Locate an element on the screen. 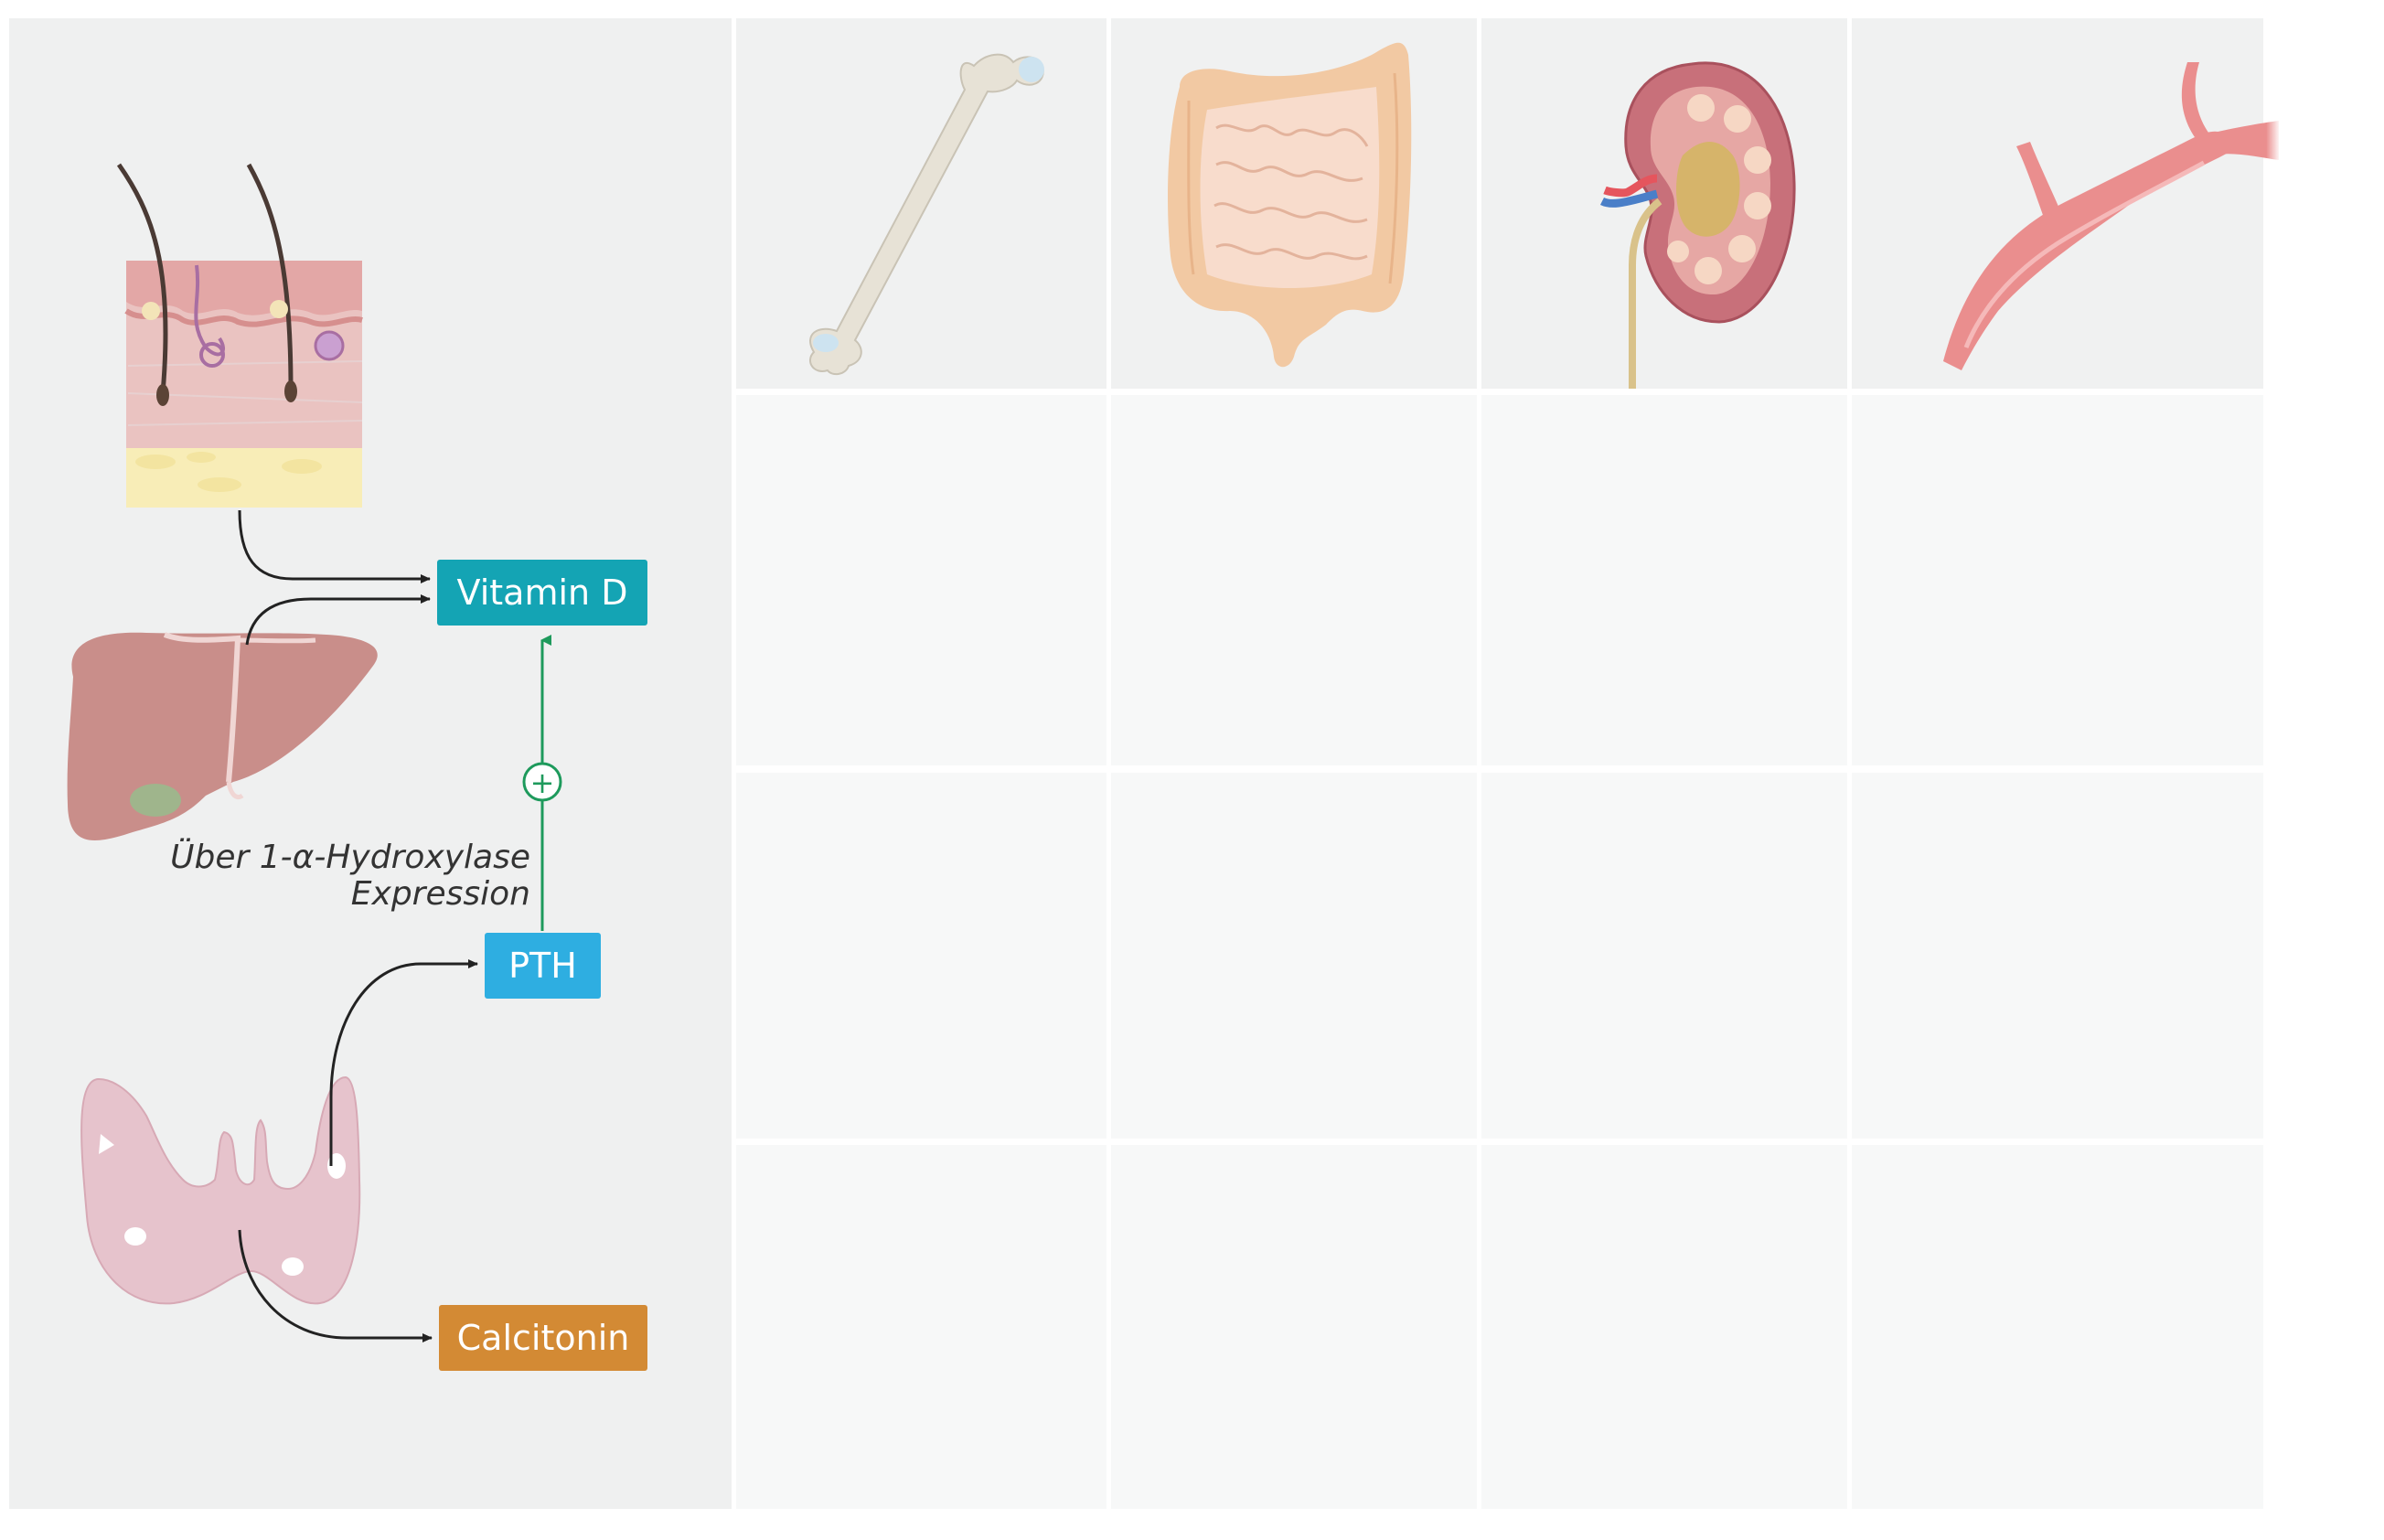  kidney-icon is located at coordinates (1697, 225).